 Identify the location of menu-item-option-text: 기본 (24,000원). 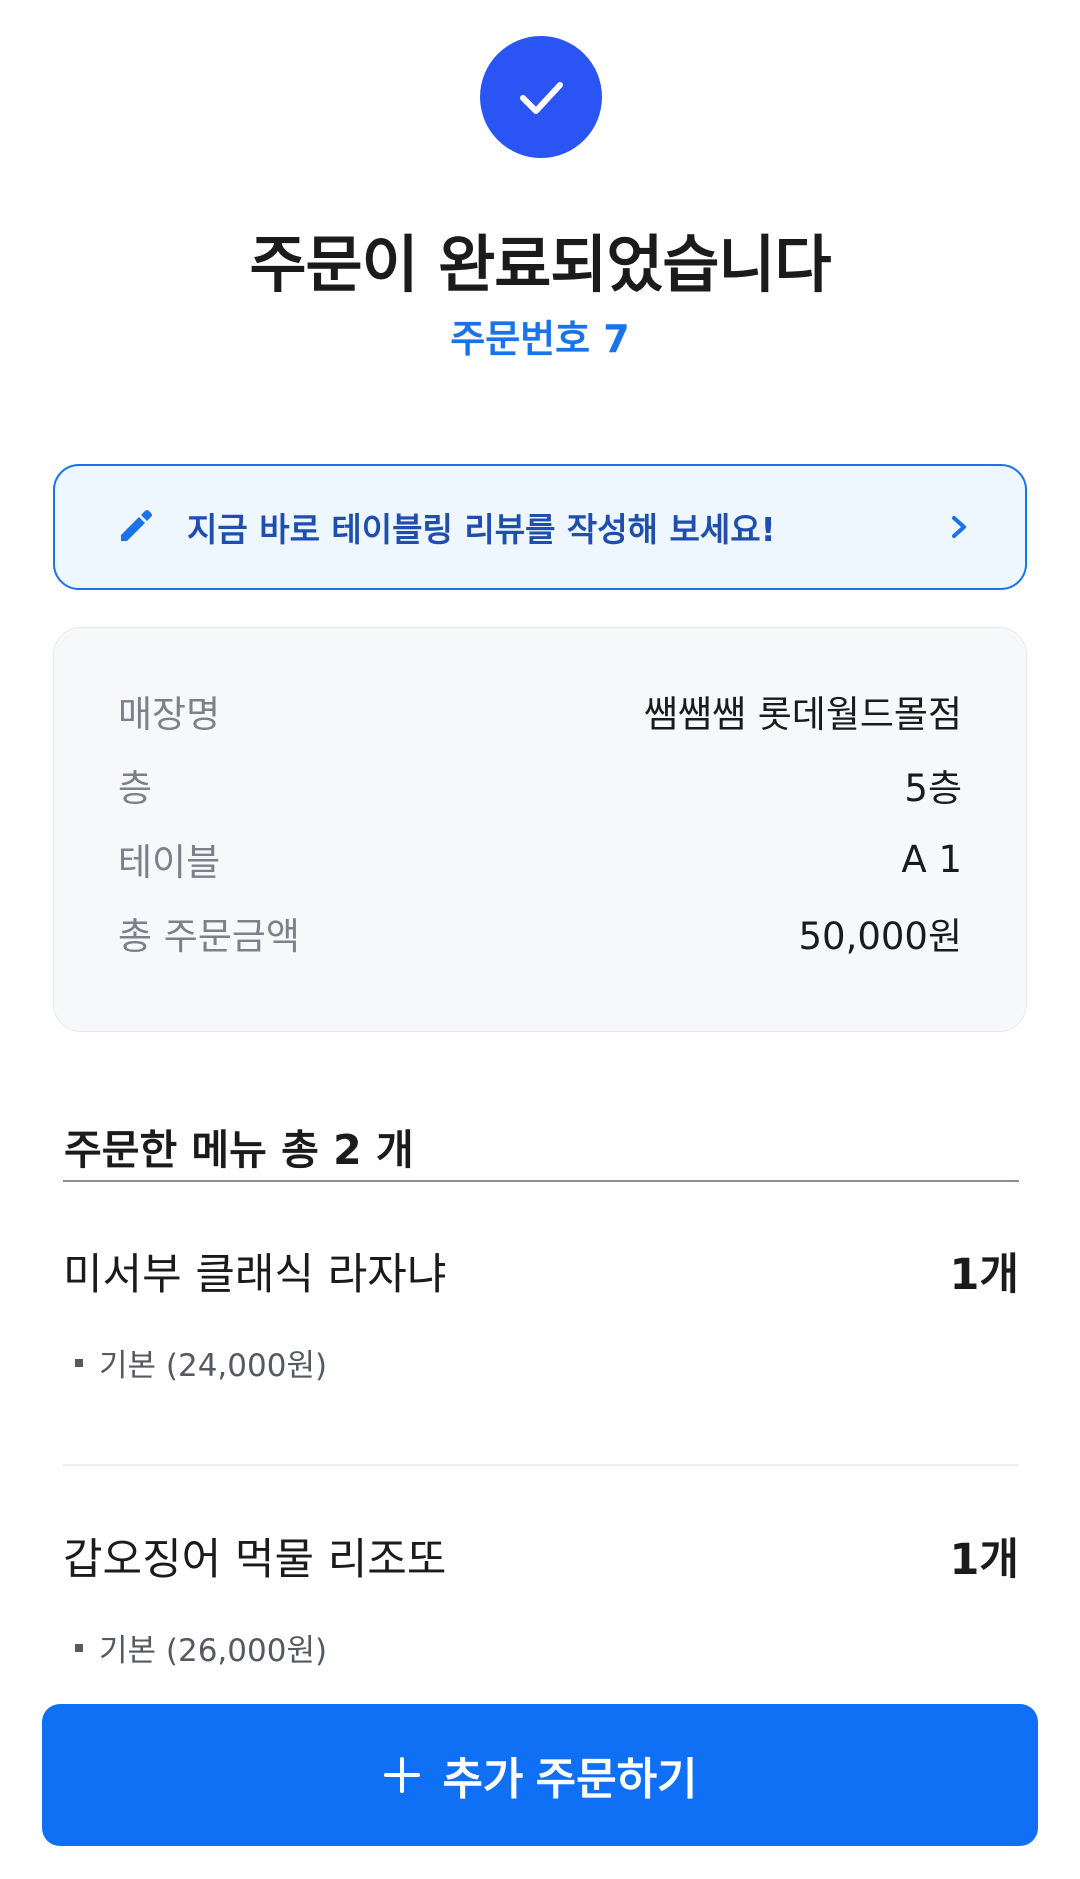
(213, 1366).